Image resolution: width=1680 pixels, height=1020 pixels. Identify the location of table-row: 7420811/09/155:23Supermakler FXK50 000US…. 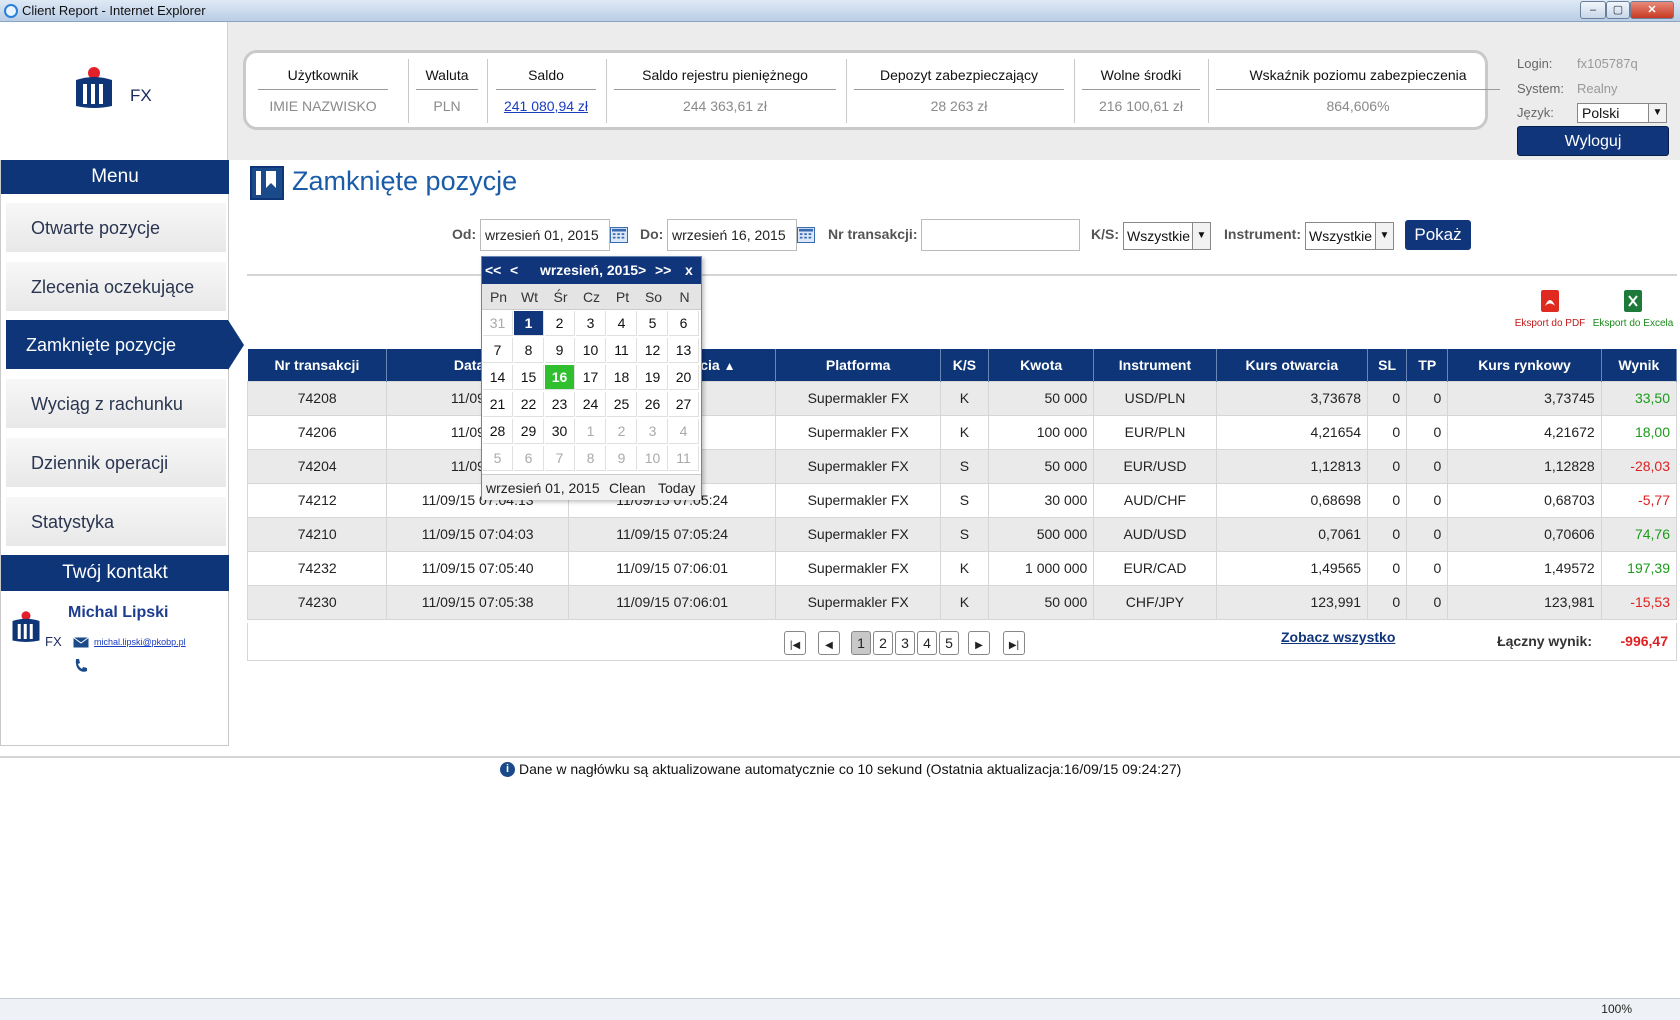
(962, 398).